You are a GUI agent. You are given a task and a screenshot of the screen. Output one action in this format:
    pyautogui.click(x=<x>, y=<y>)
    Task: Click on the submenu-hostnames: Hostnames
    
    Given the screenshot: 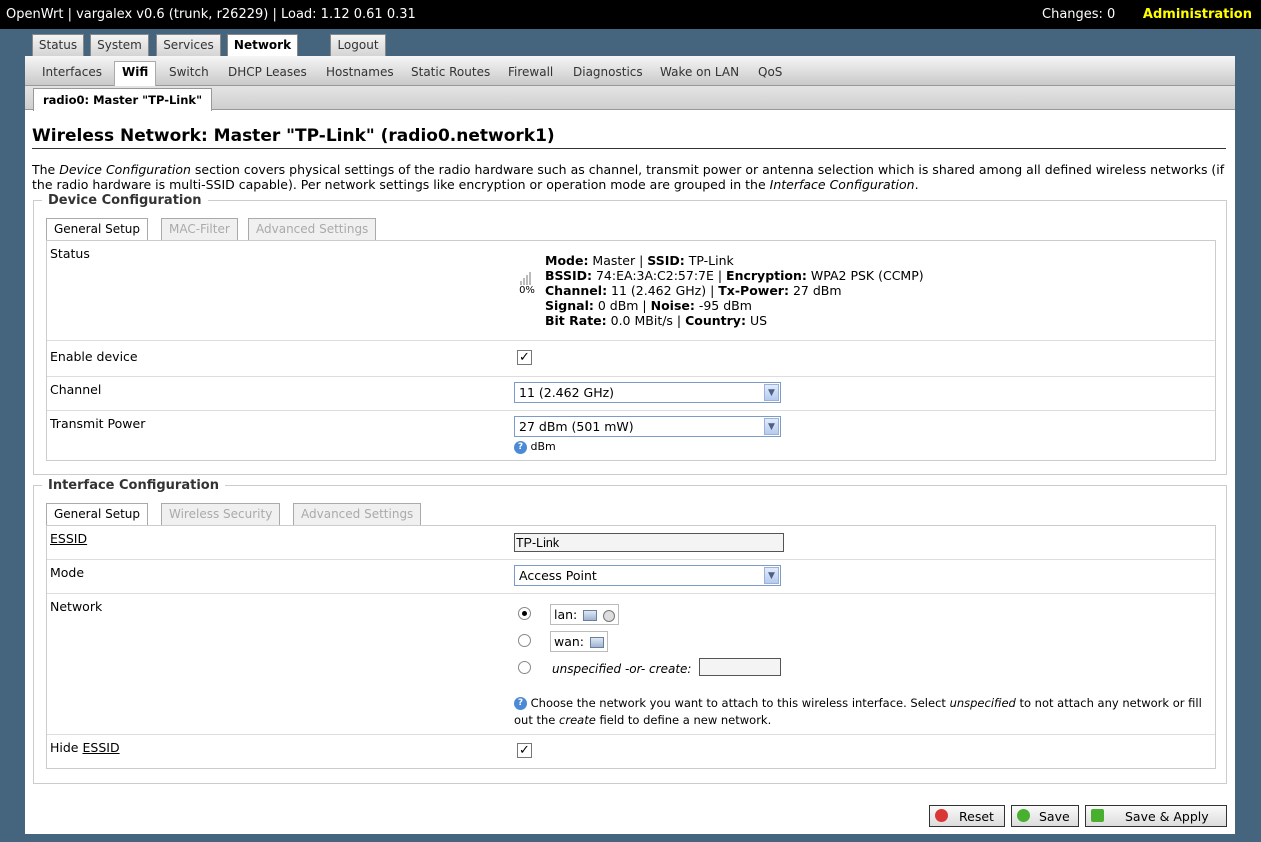 What is the action you would take?
    pyautogui.click(x=360, y=72)
    